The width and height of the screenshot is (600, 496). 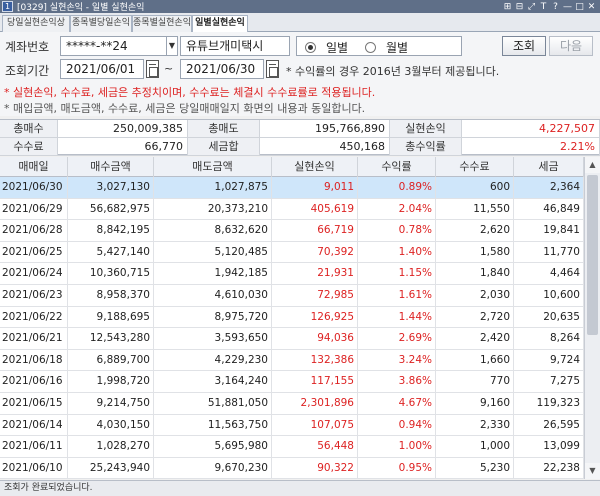 What do you see at coordinates (213, 360) in the screenshot?
I see `cell-sell-amount: 4,229,230` at bounding box center [213, 360].